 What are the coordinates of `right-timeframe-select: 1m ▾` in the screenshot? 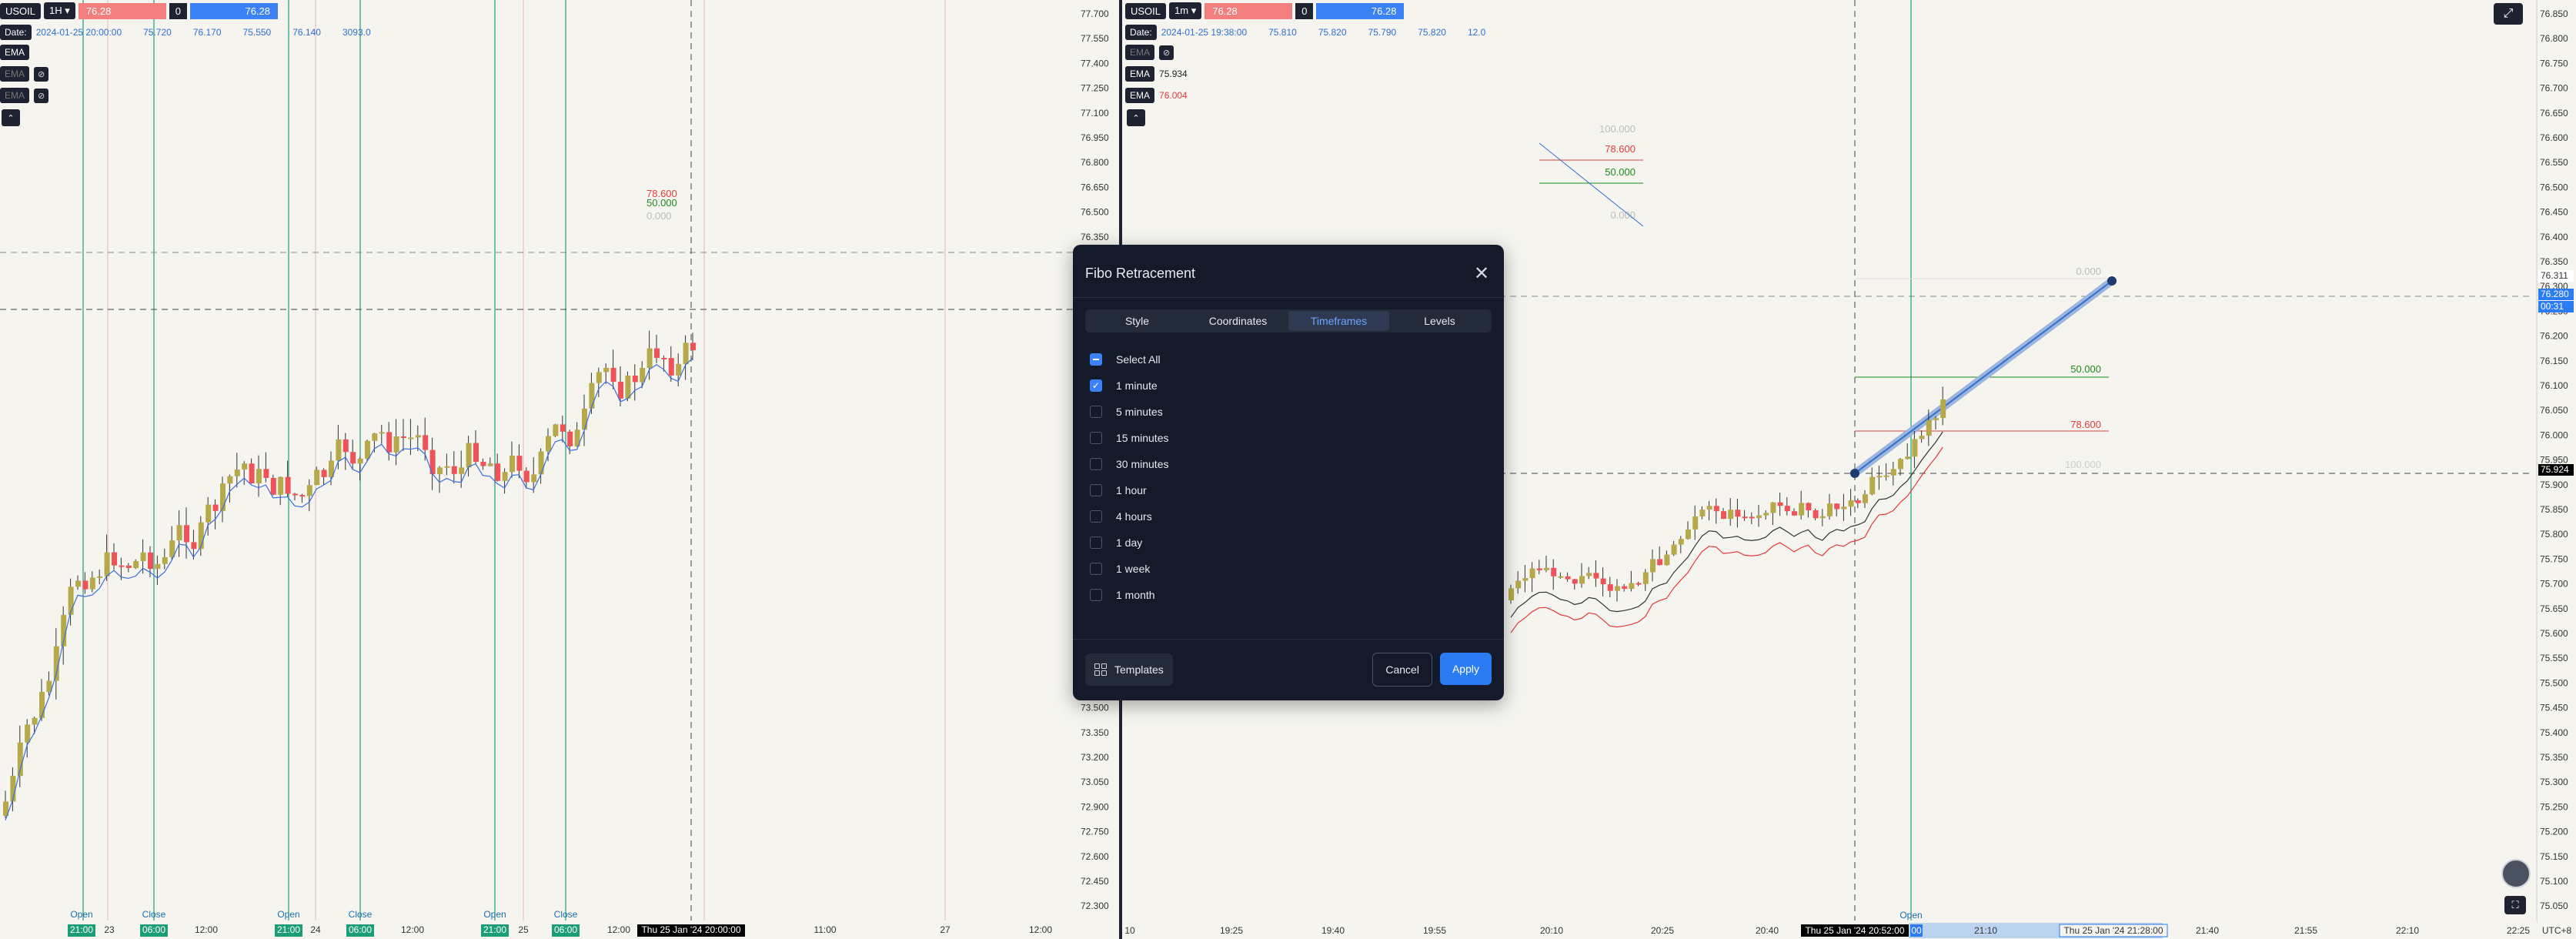 It's located at (1185, 10).